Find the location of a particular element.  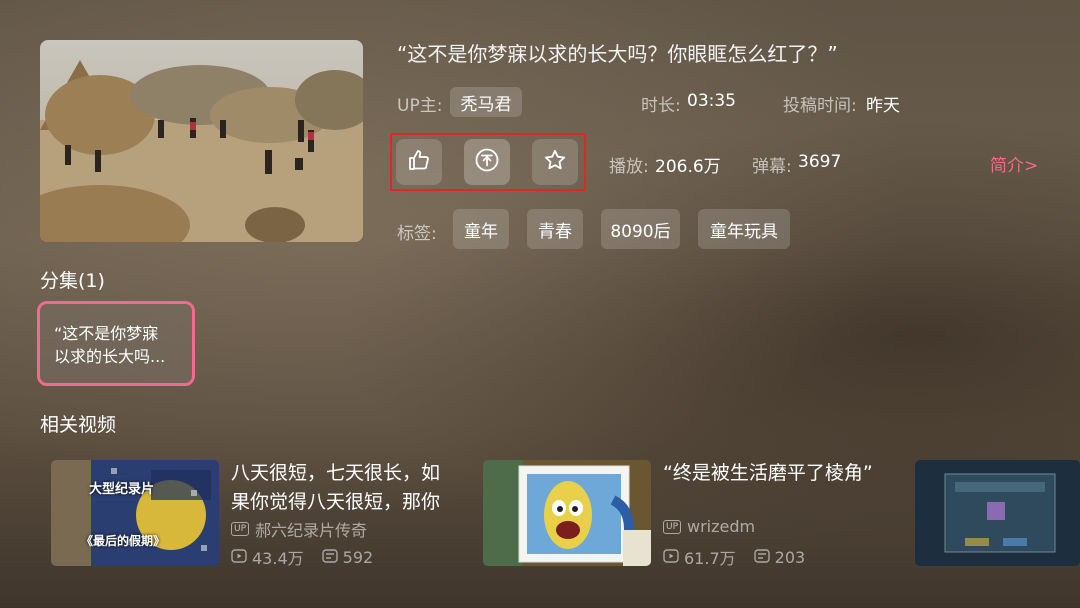

video-title: “这不是你梦寐以求的长大吗？你眼眶怎么红了？” is located at coordinates (617, 54).